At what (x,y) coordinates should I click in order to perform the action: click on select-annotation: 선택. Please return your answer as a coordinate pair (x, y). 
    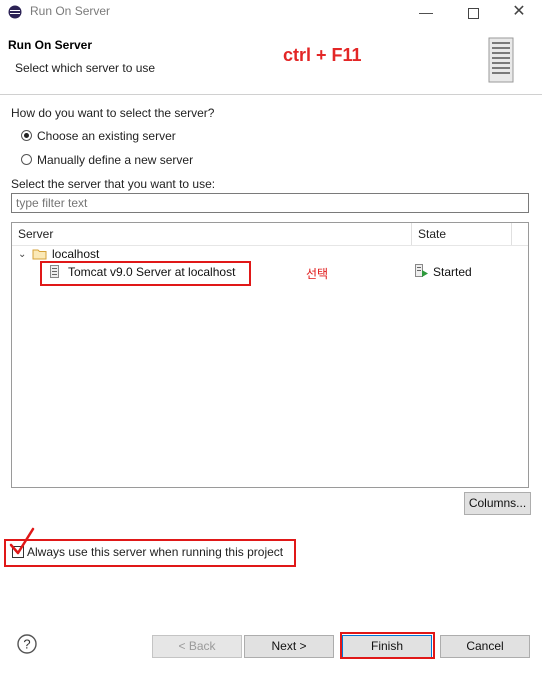
    Looking at the image, I should click on (317, 274).